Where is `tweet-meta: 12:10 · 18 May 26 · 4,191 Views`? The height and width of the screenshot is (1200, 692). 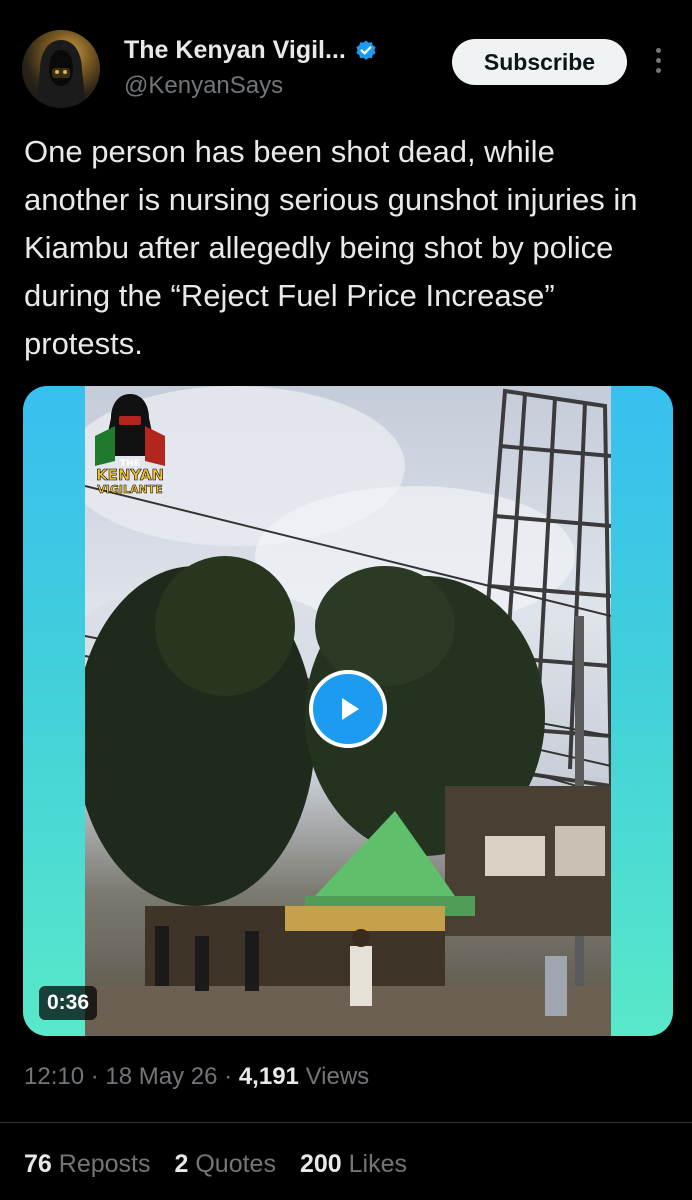
tweet-meta: 12:10 · 18 May 26 · 4,191 Views is located at coordinates (196, 1077).